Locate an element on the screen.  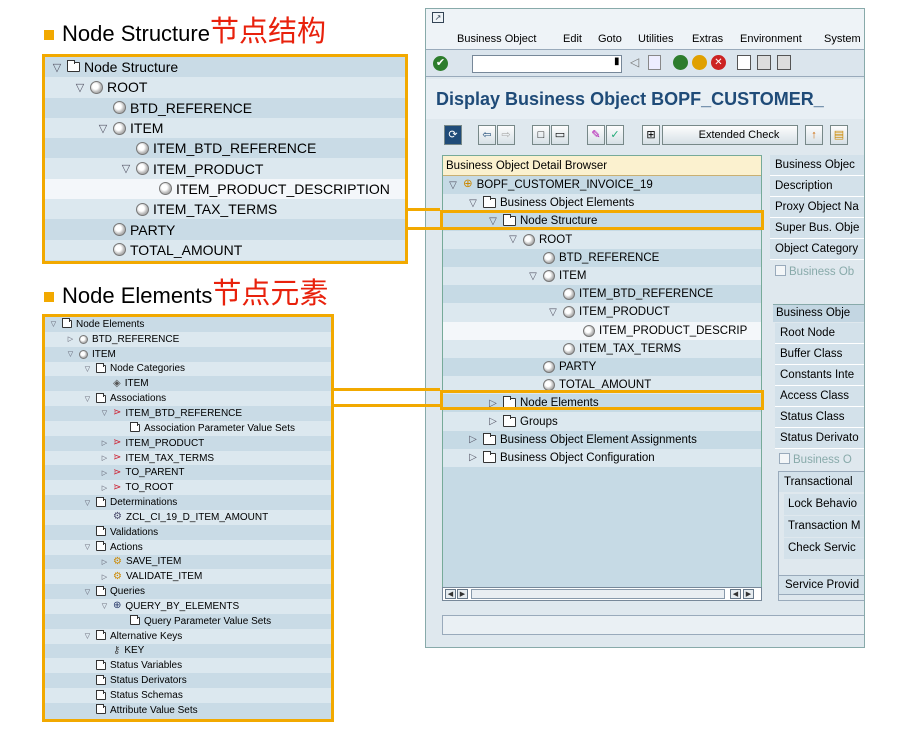
tree-node: ▽ Alternative Keys is located at coordinates (188, 636).